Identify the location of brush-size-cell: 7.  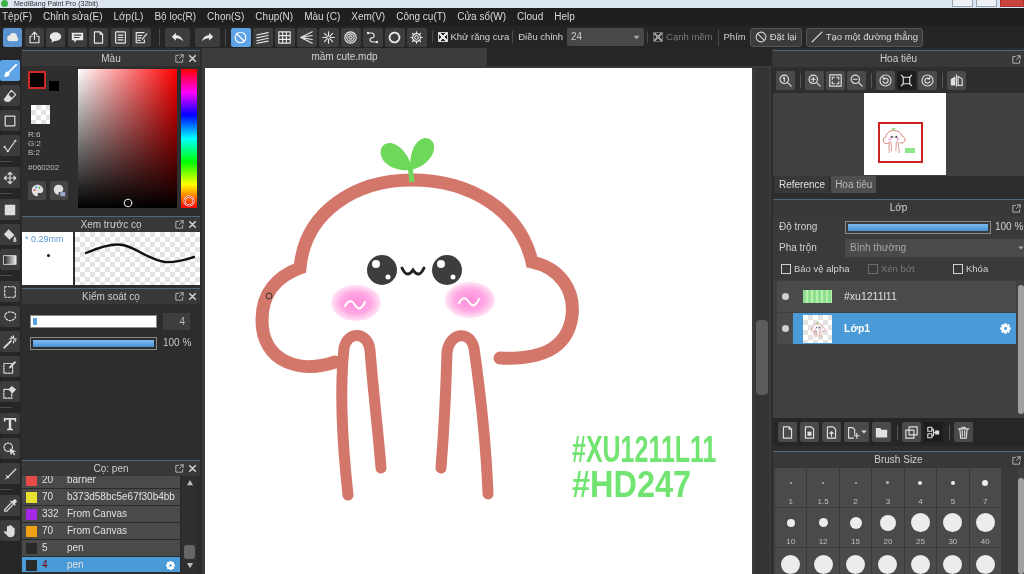
(985, 488).